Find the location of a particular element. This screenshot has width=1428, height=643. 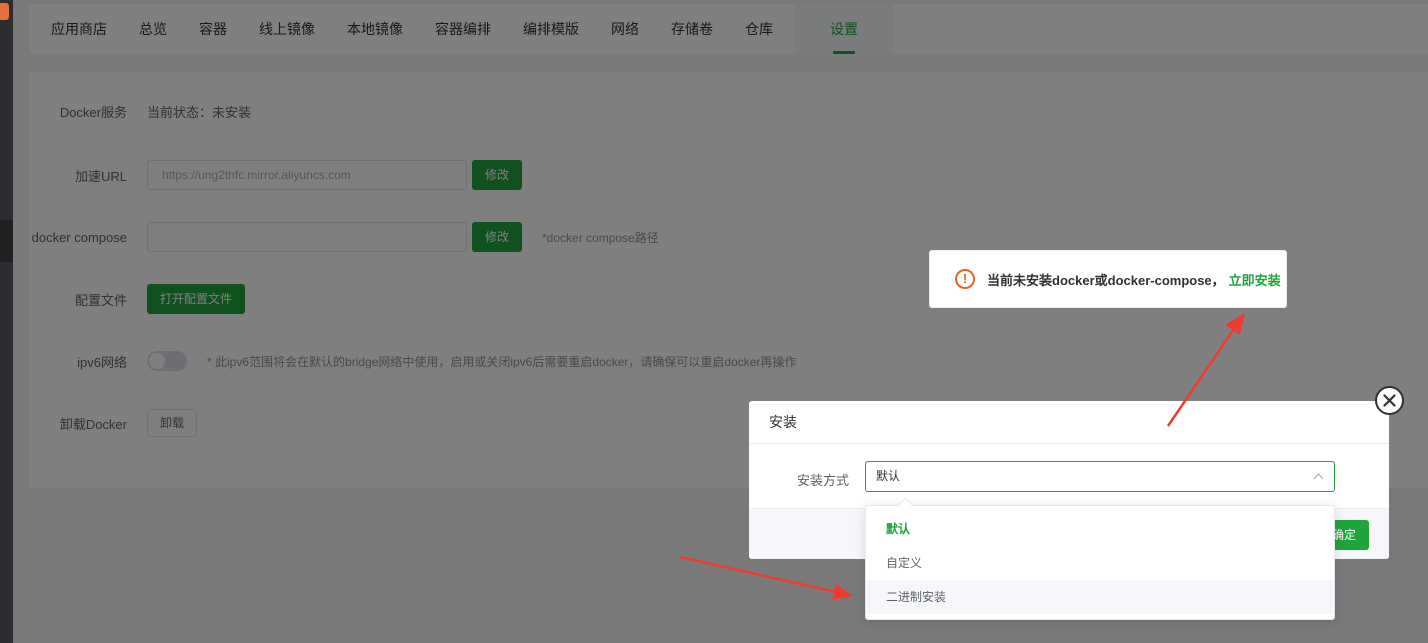

install-method-dropdown: 默认 自定义 二进制安装 is located at coordinates (1100, 562).